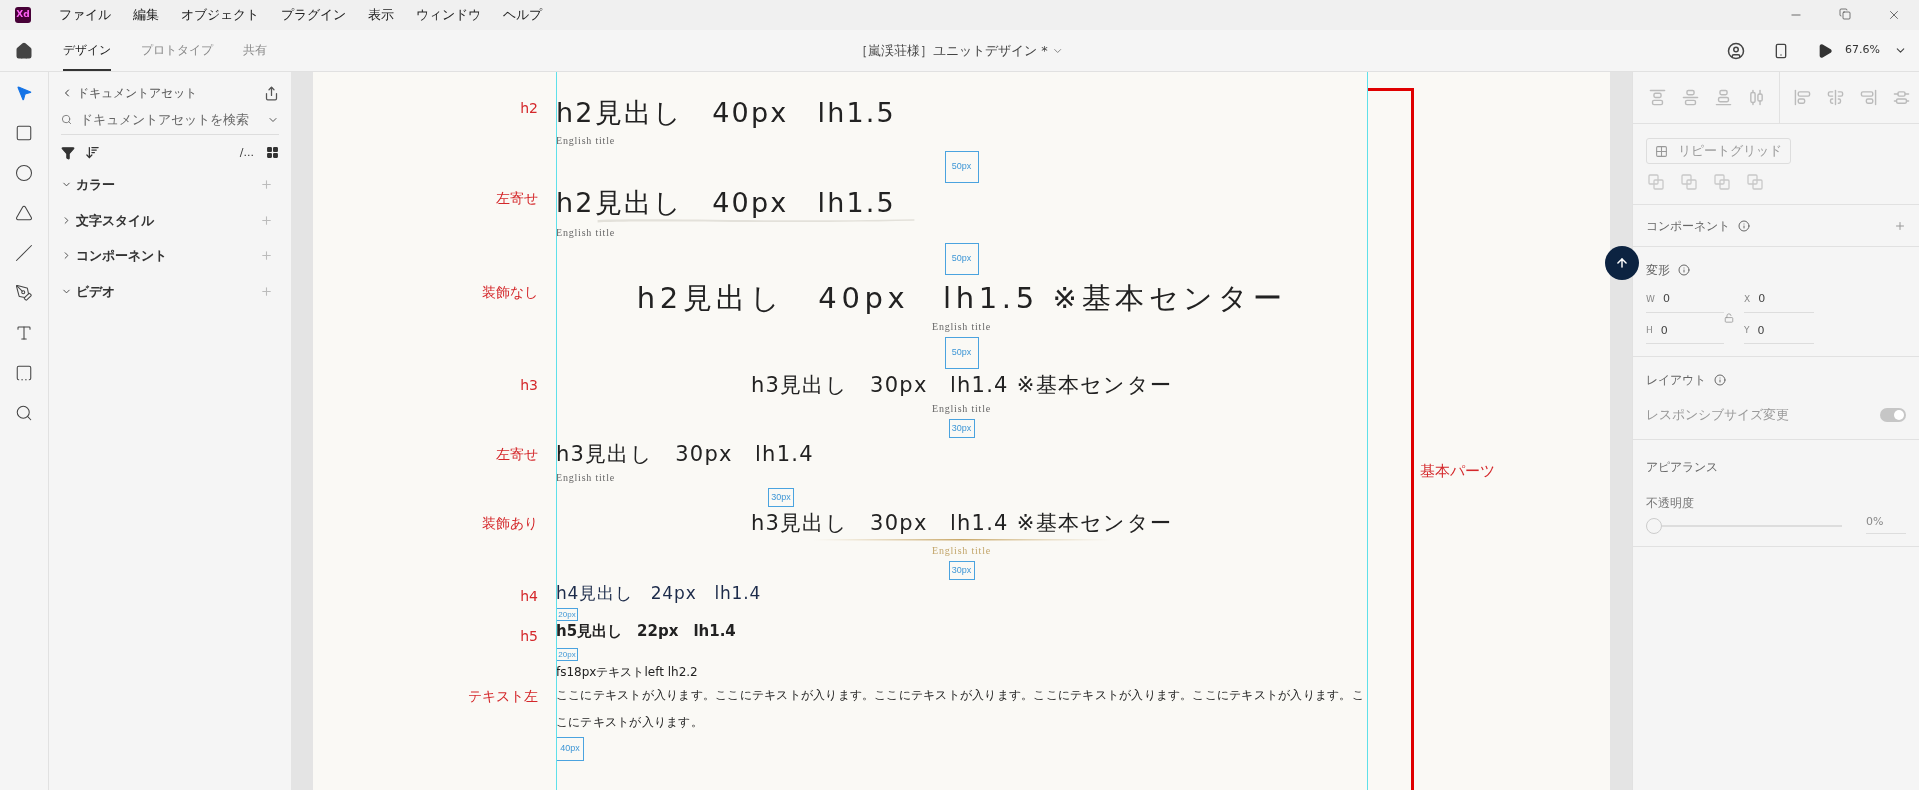 Image resolution: width=1919 pixels, height=790 pixels. What do you see at coordinates (529, 636) in the screenshot?
I see `annotation-label: h5` at bounding box center [529, 636].